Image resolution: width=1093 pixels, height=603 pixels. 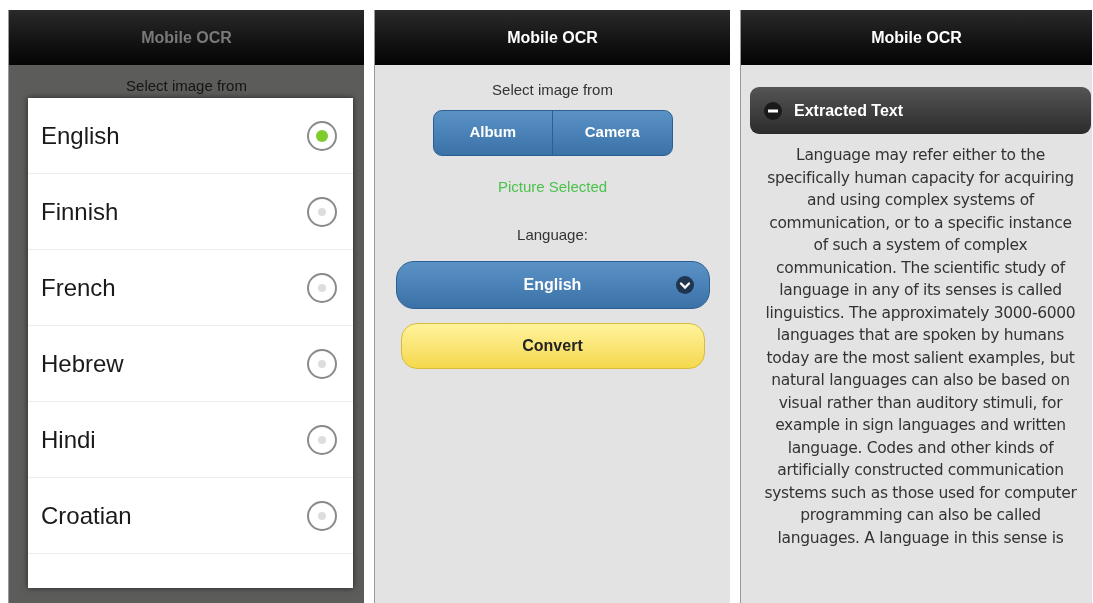 I want to click on language-option: Hindi, so click(x=190, y=440).